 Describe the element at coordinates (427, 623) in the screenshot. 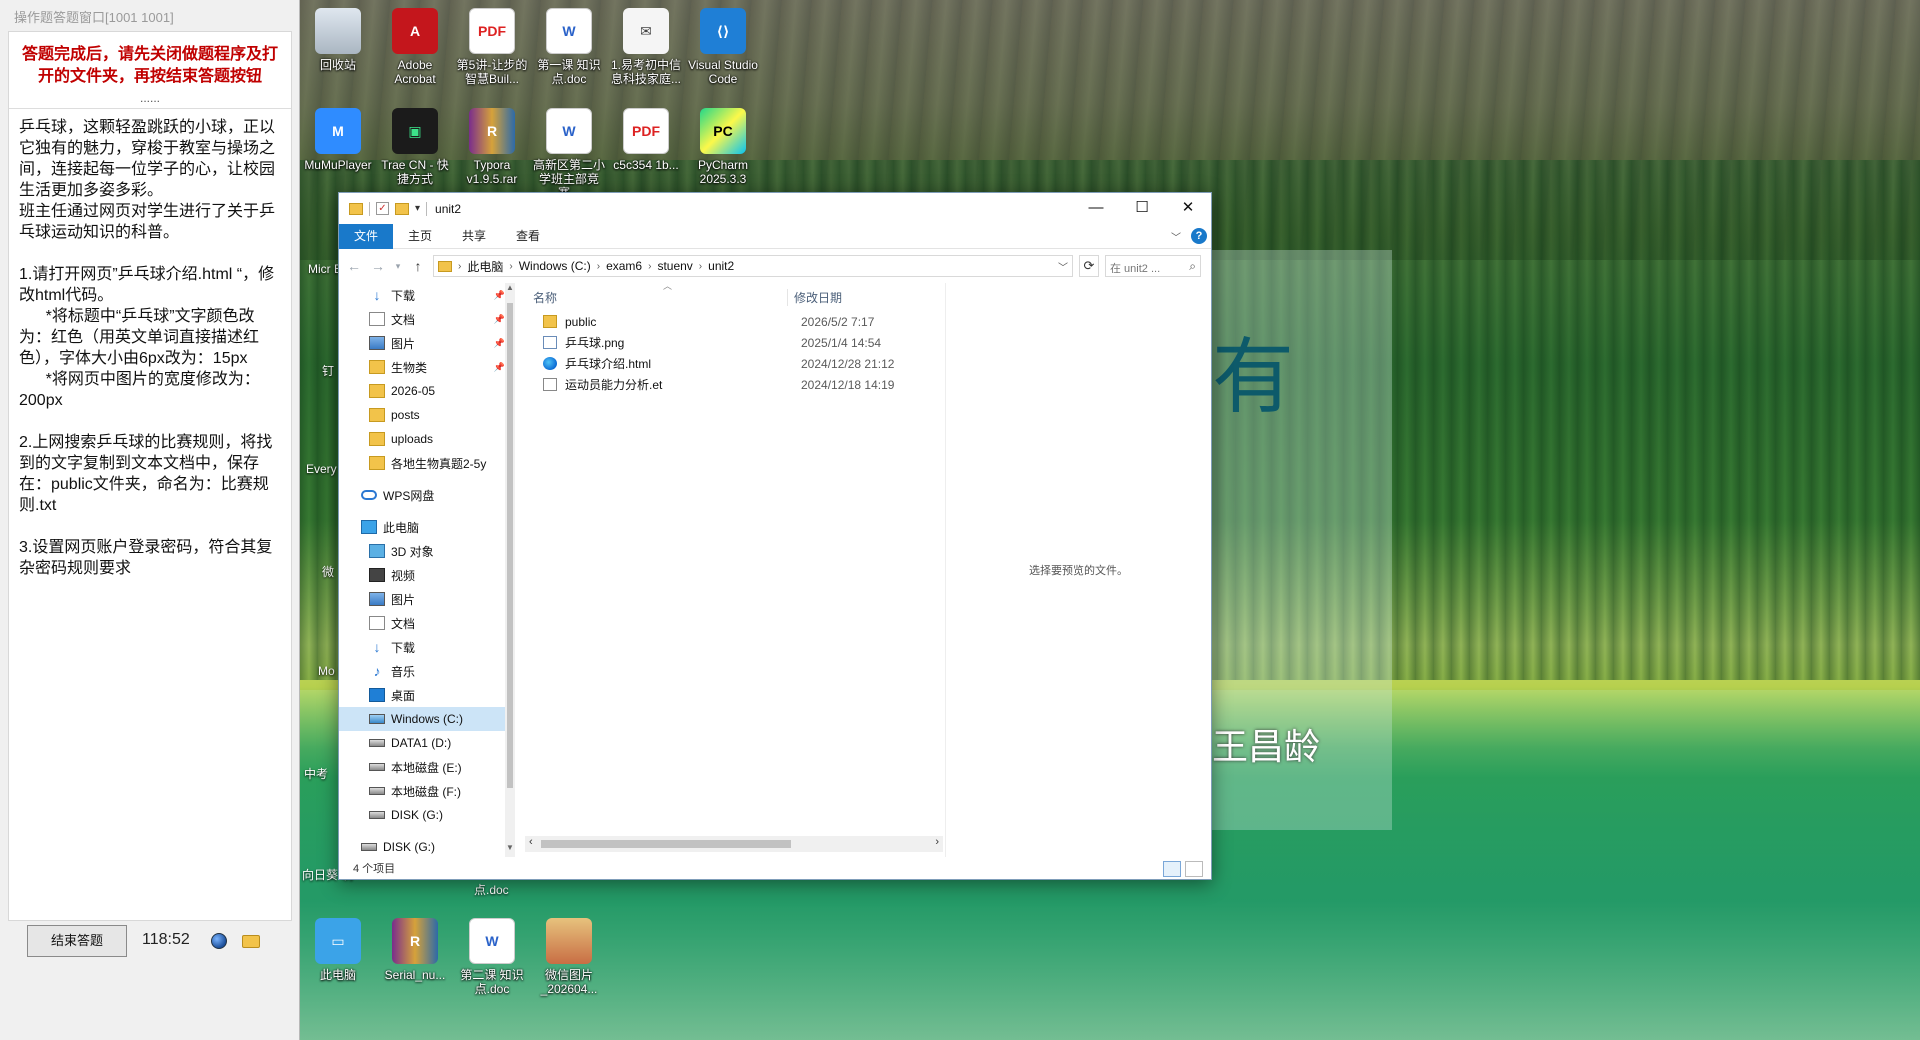

I see `nav-item: 文档` at that location.